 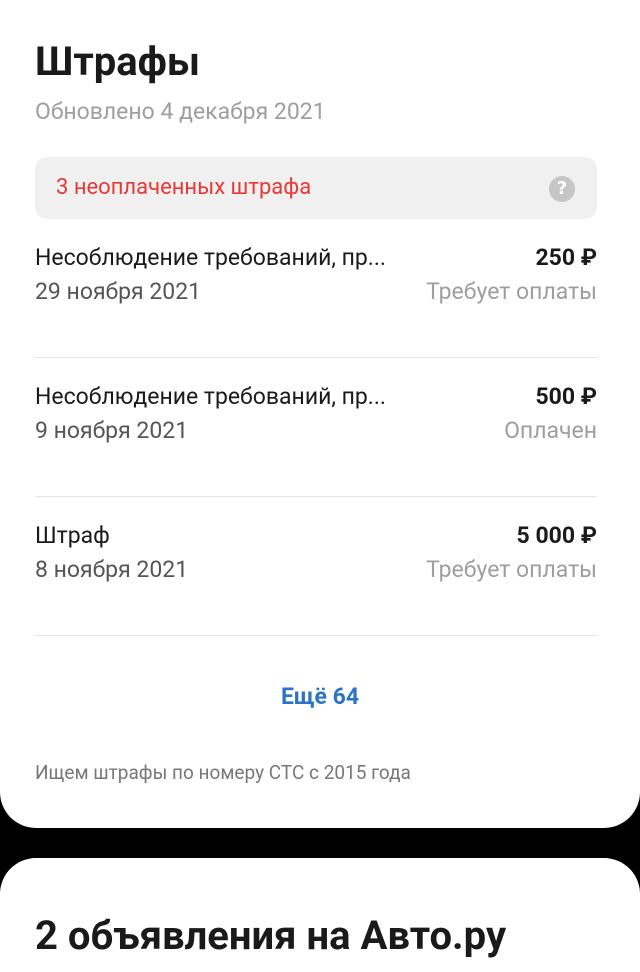 What do you see at coordinates (562, 189) in the screenshot?
I see `question-circle-icon: ?` at bounding box center [562, 189].